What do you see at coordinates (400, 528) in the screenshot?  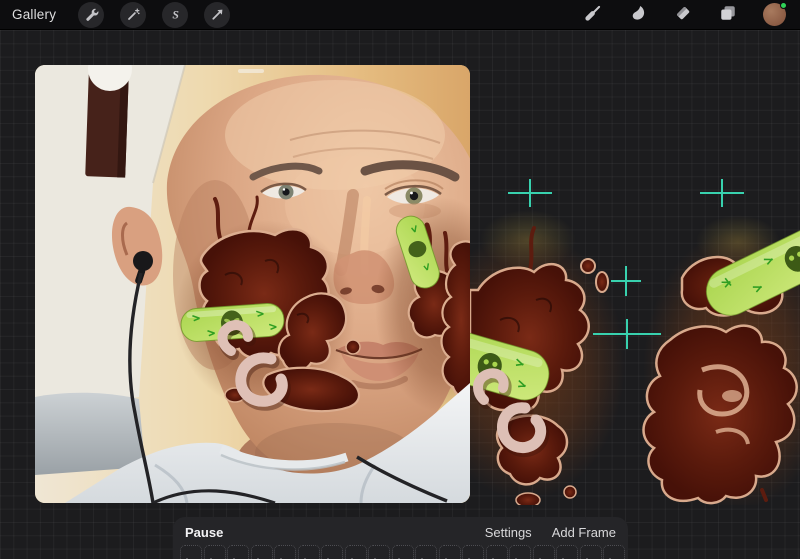 I see `timeline-header: Pause Settings Add Frame` at bounding box center [400, 528].